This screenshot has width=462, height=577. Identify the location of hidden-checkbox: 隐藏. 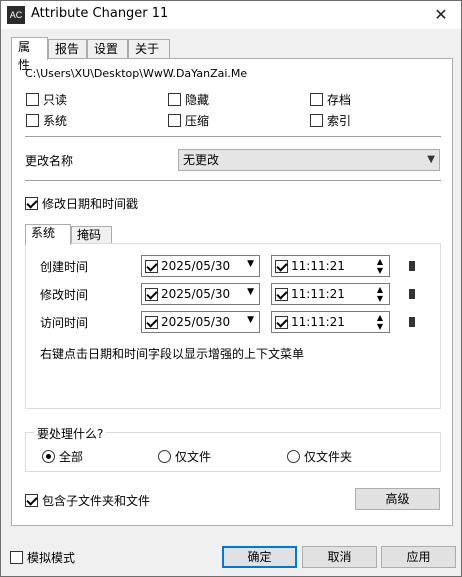
(188, 99).